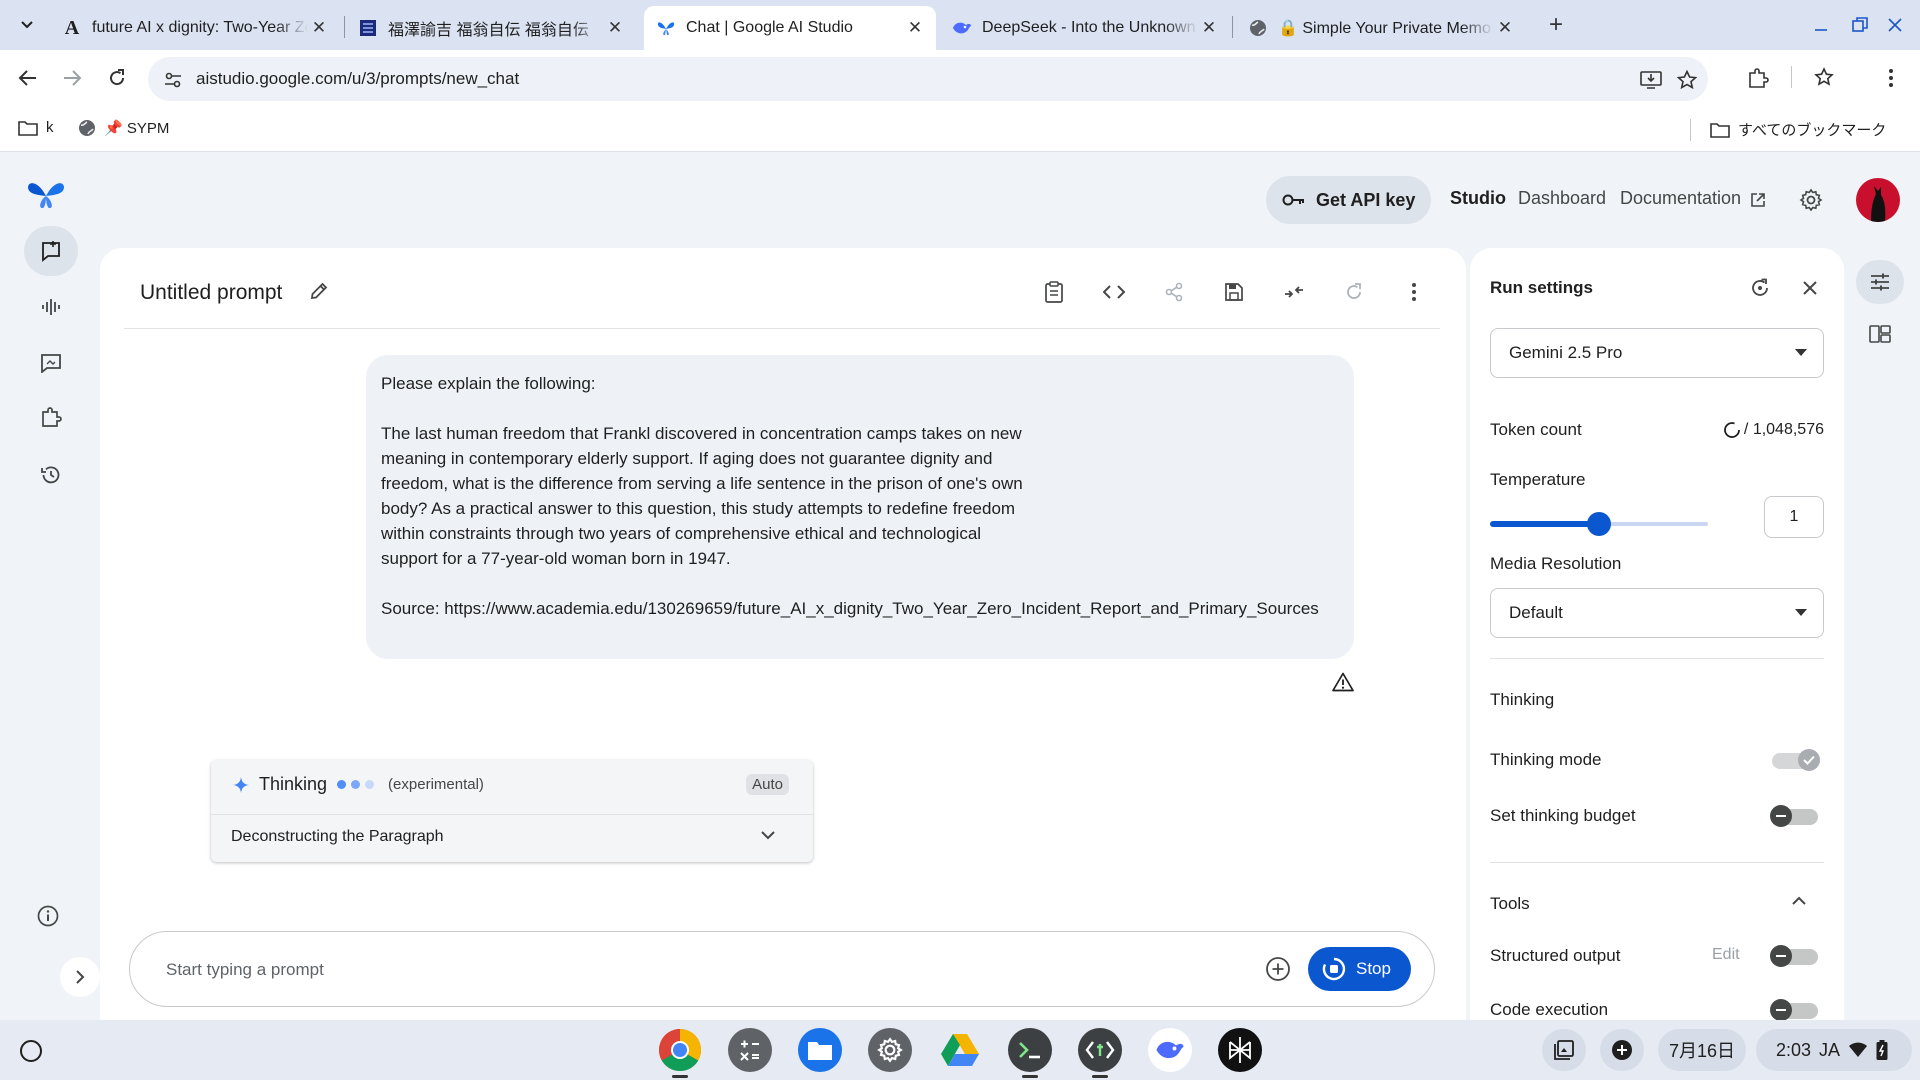  I want to click on nav-studio: Studio, so click(1478, 198).